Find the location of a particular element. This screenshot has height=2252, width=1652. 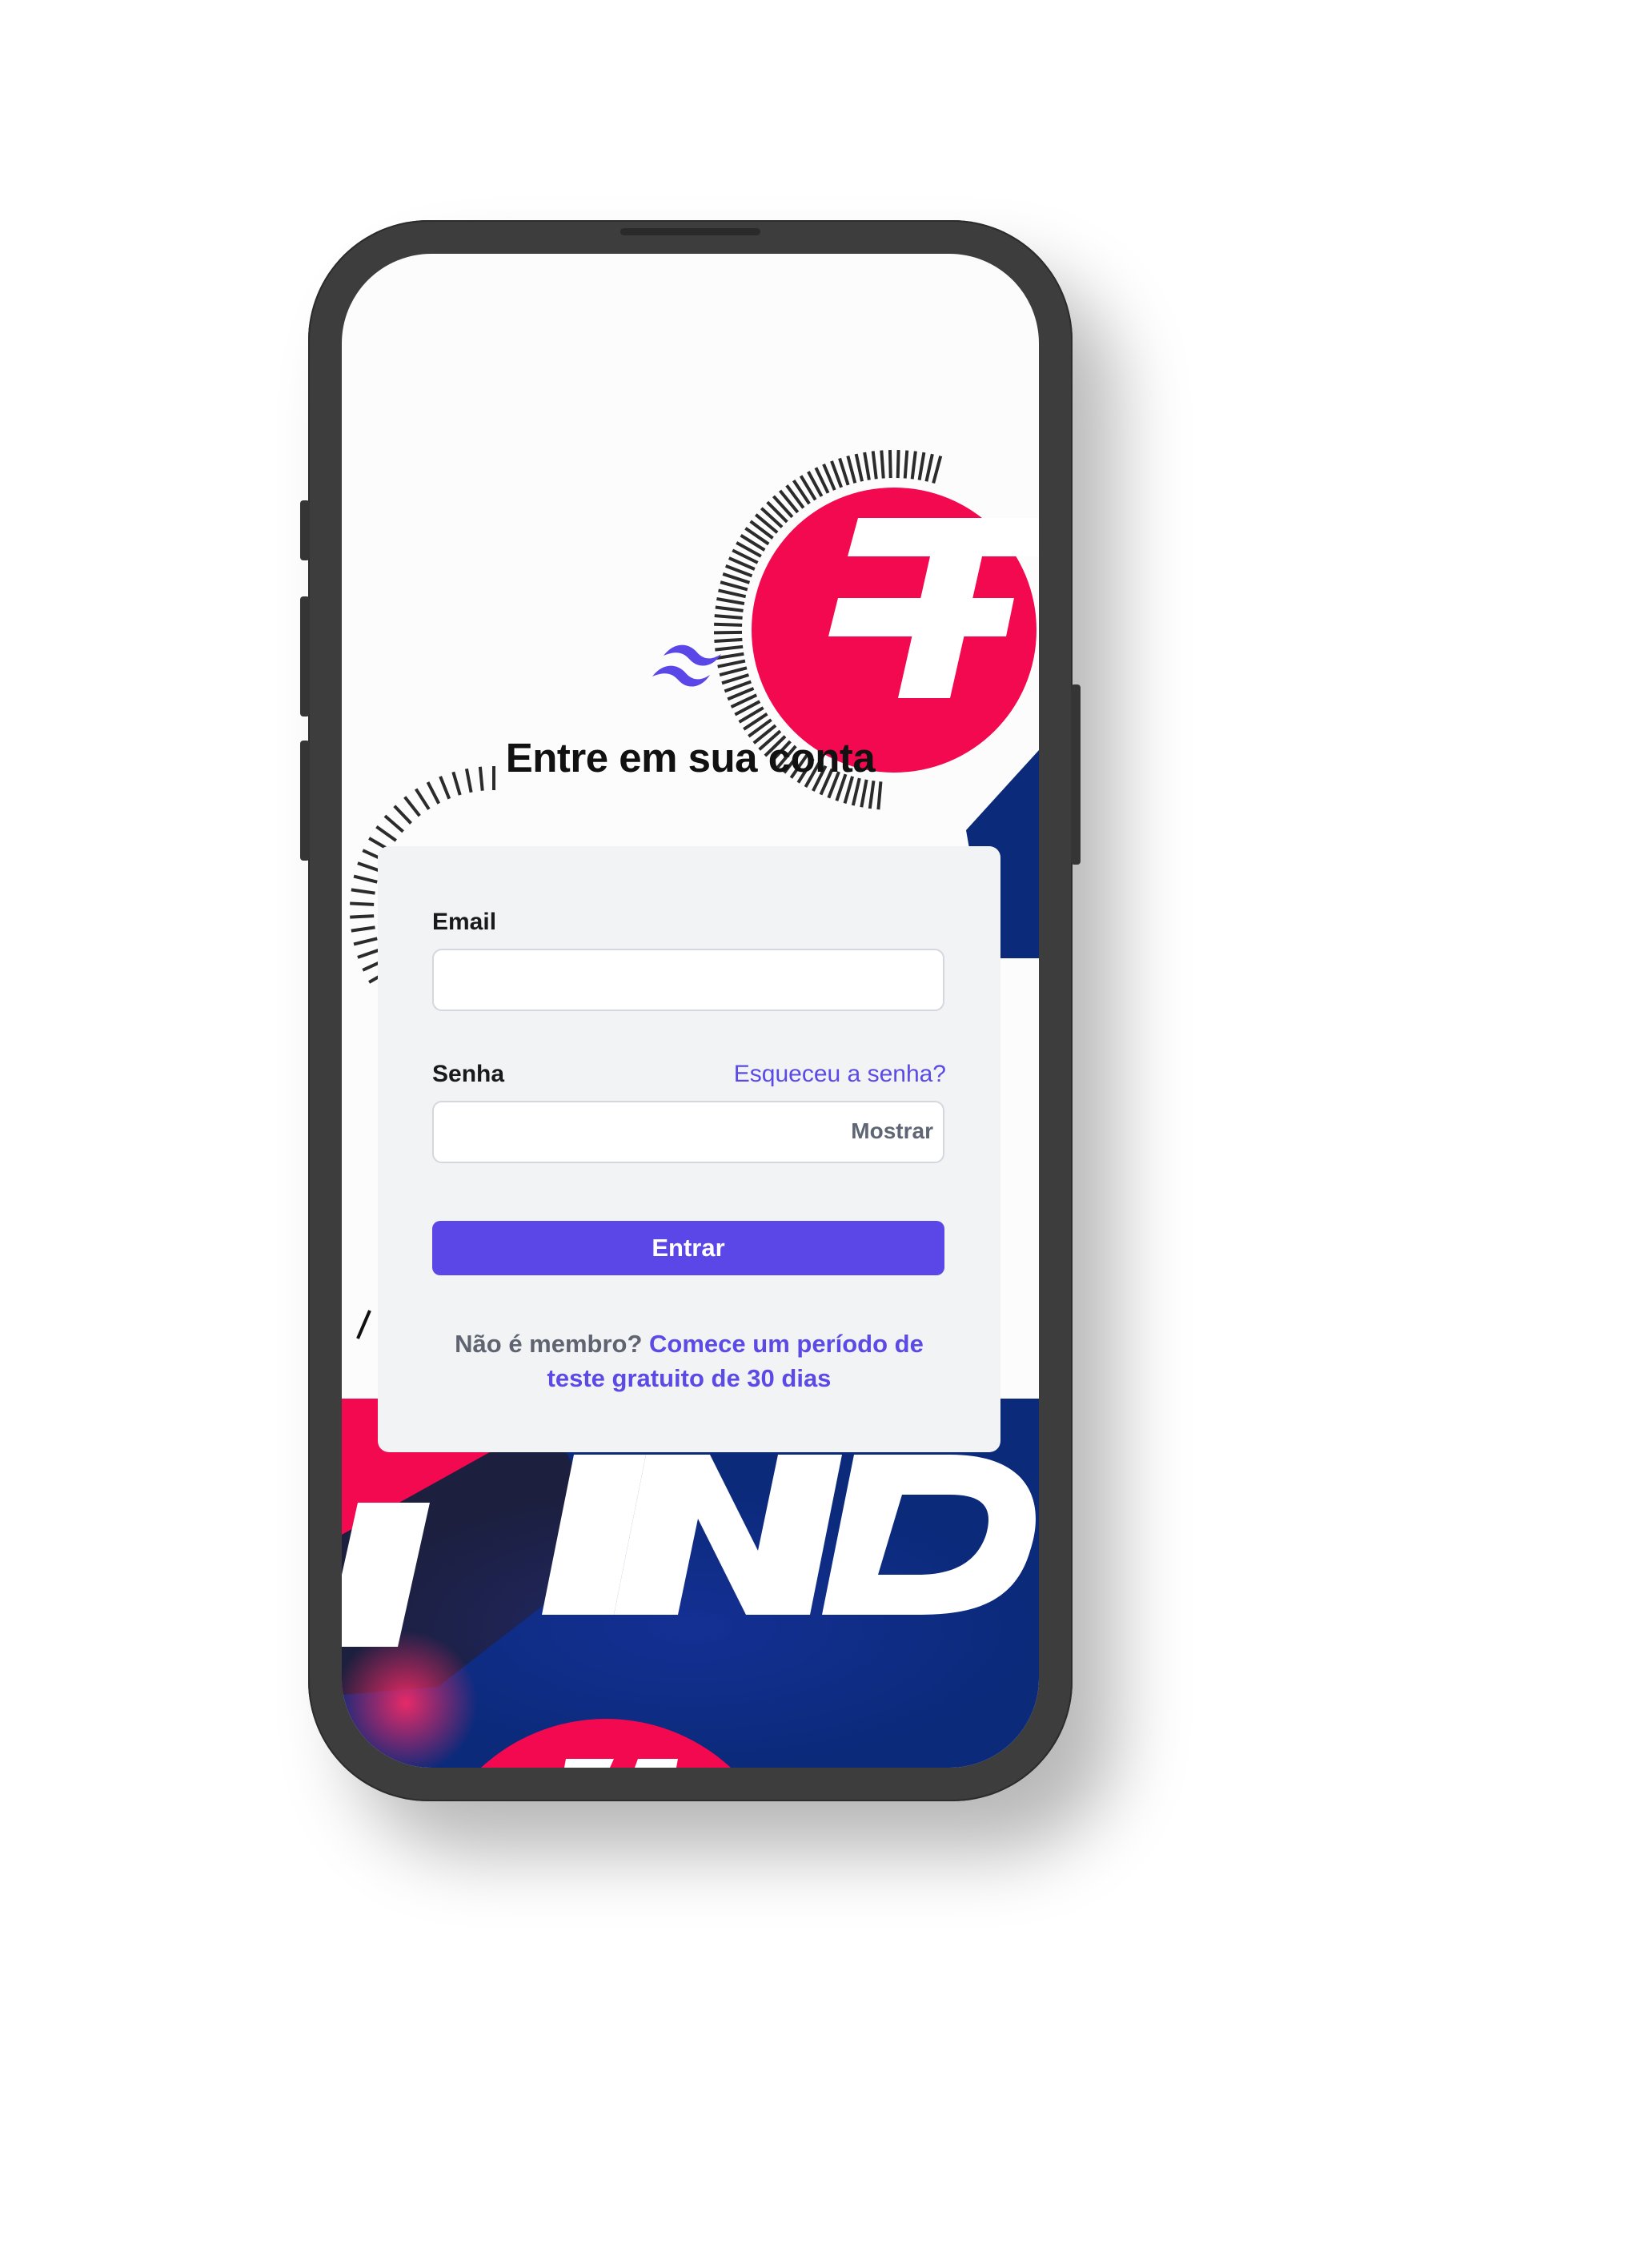

phone-volume-up-button is located at coordinates (305, 656).